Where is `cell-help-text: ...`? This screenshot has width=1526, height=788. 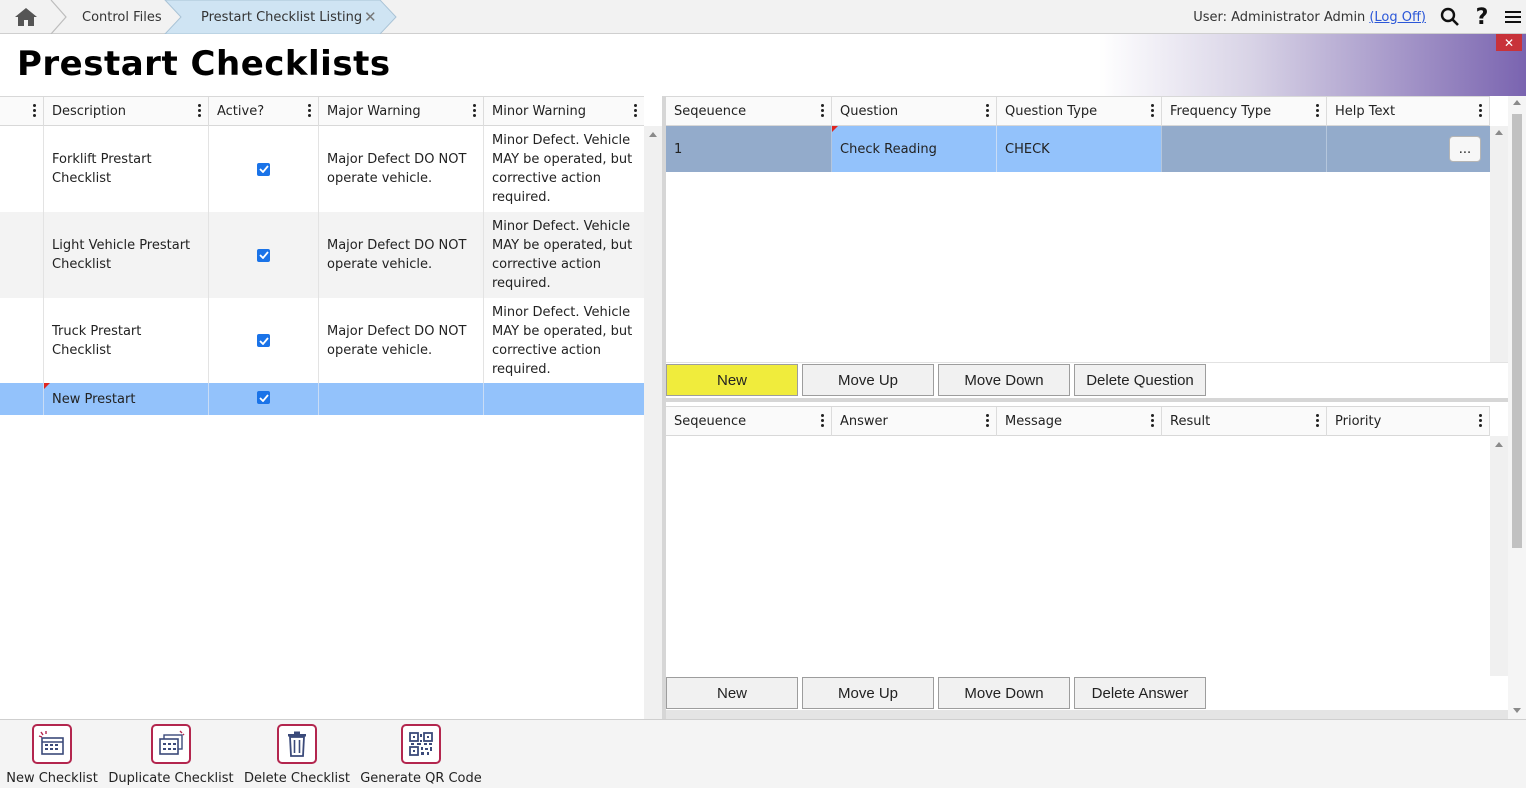 cell-help-text: ... is located at coordinates (1408, 149).